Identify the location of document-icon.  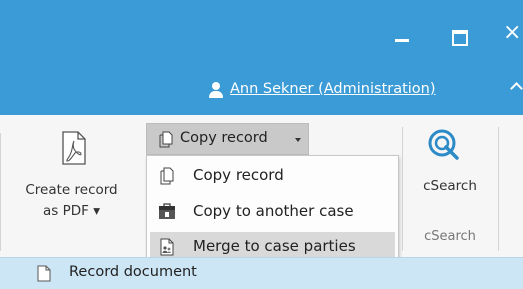
(44, 273).